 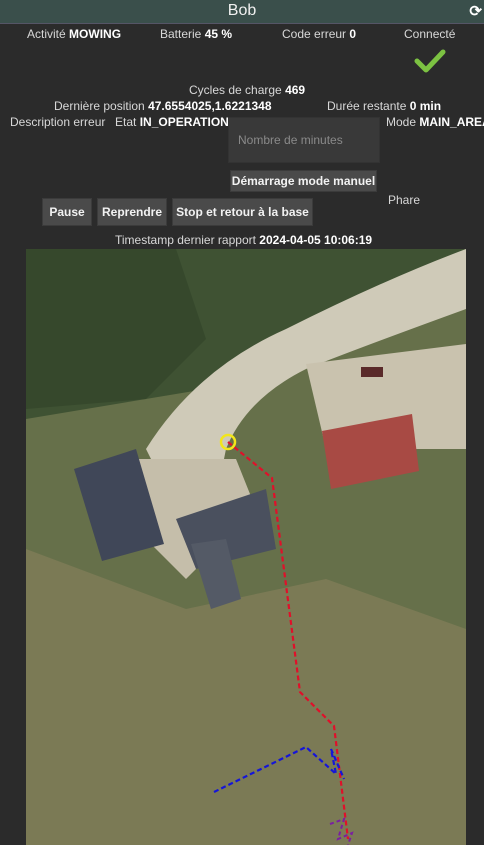 I want to click on last-position-value: 47.6554025,1.6221348, so click(x=210, y=106).